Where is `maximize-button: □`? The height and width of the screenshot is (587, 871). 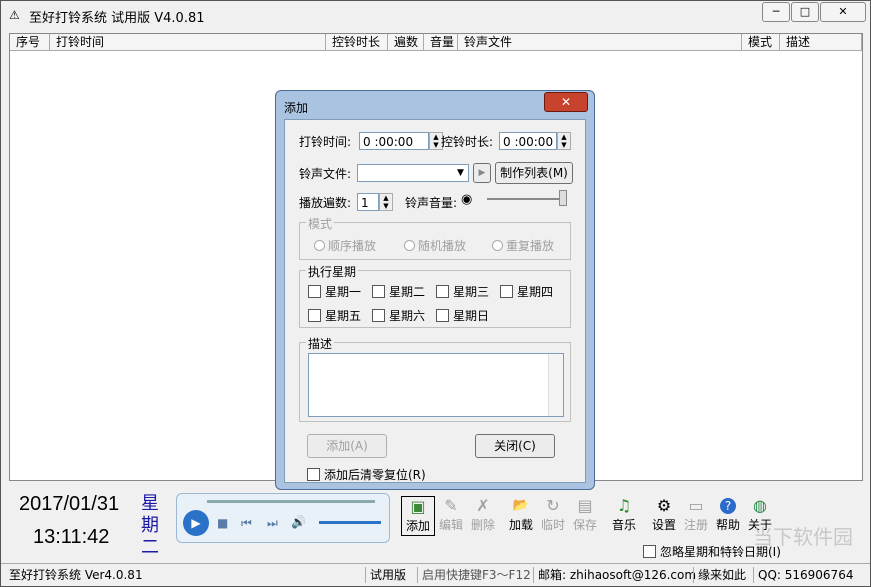 maximize-button: □ is located at coordinates (805, 12).